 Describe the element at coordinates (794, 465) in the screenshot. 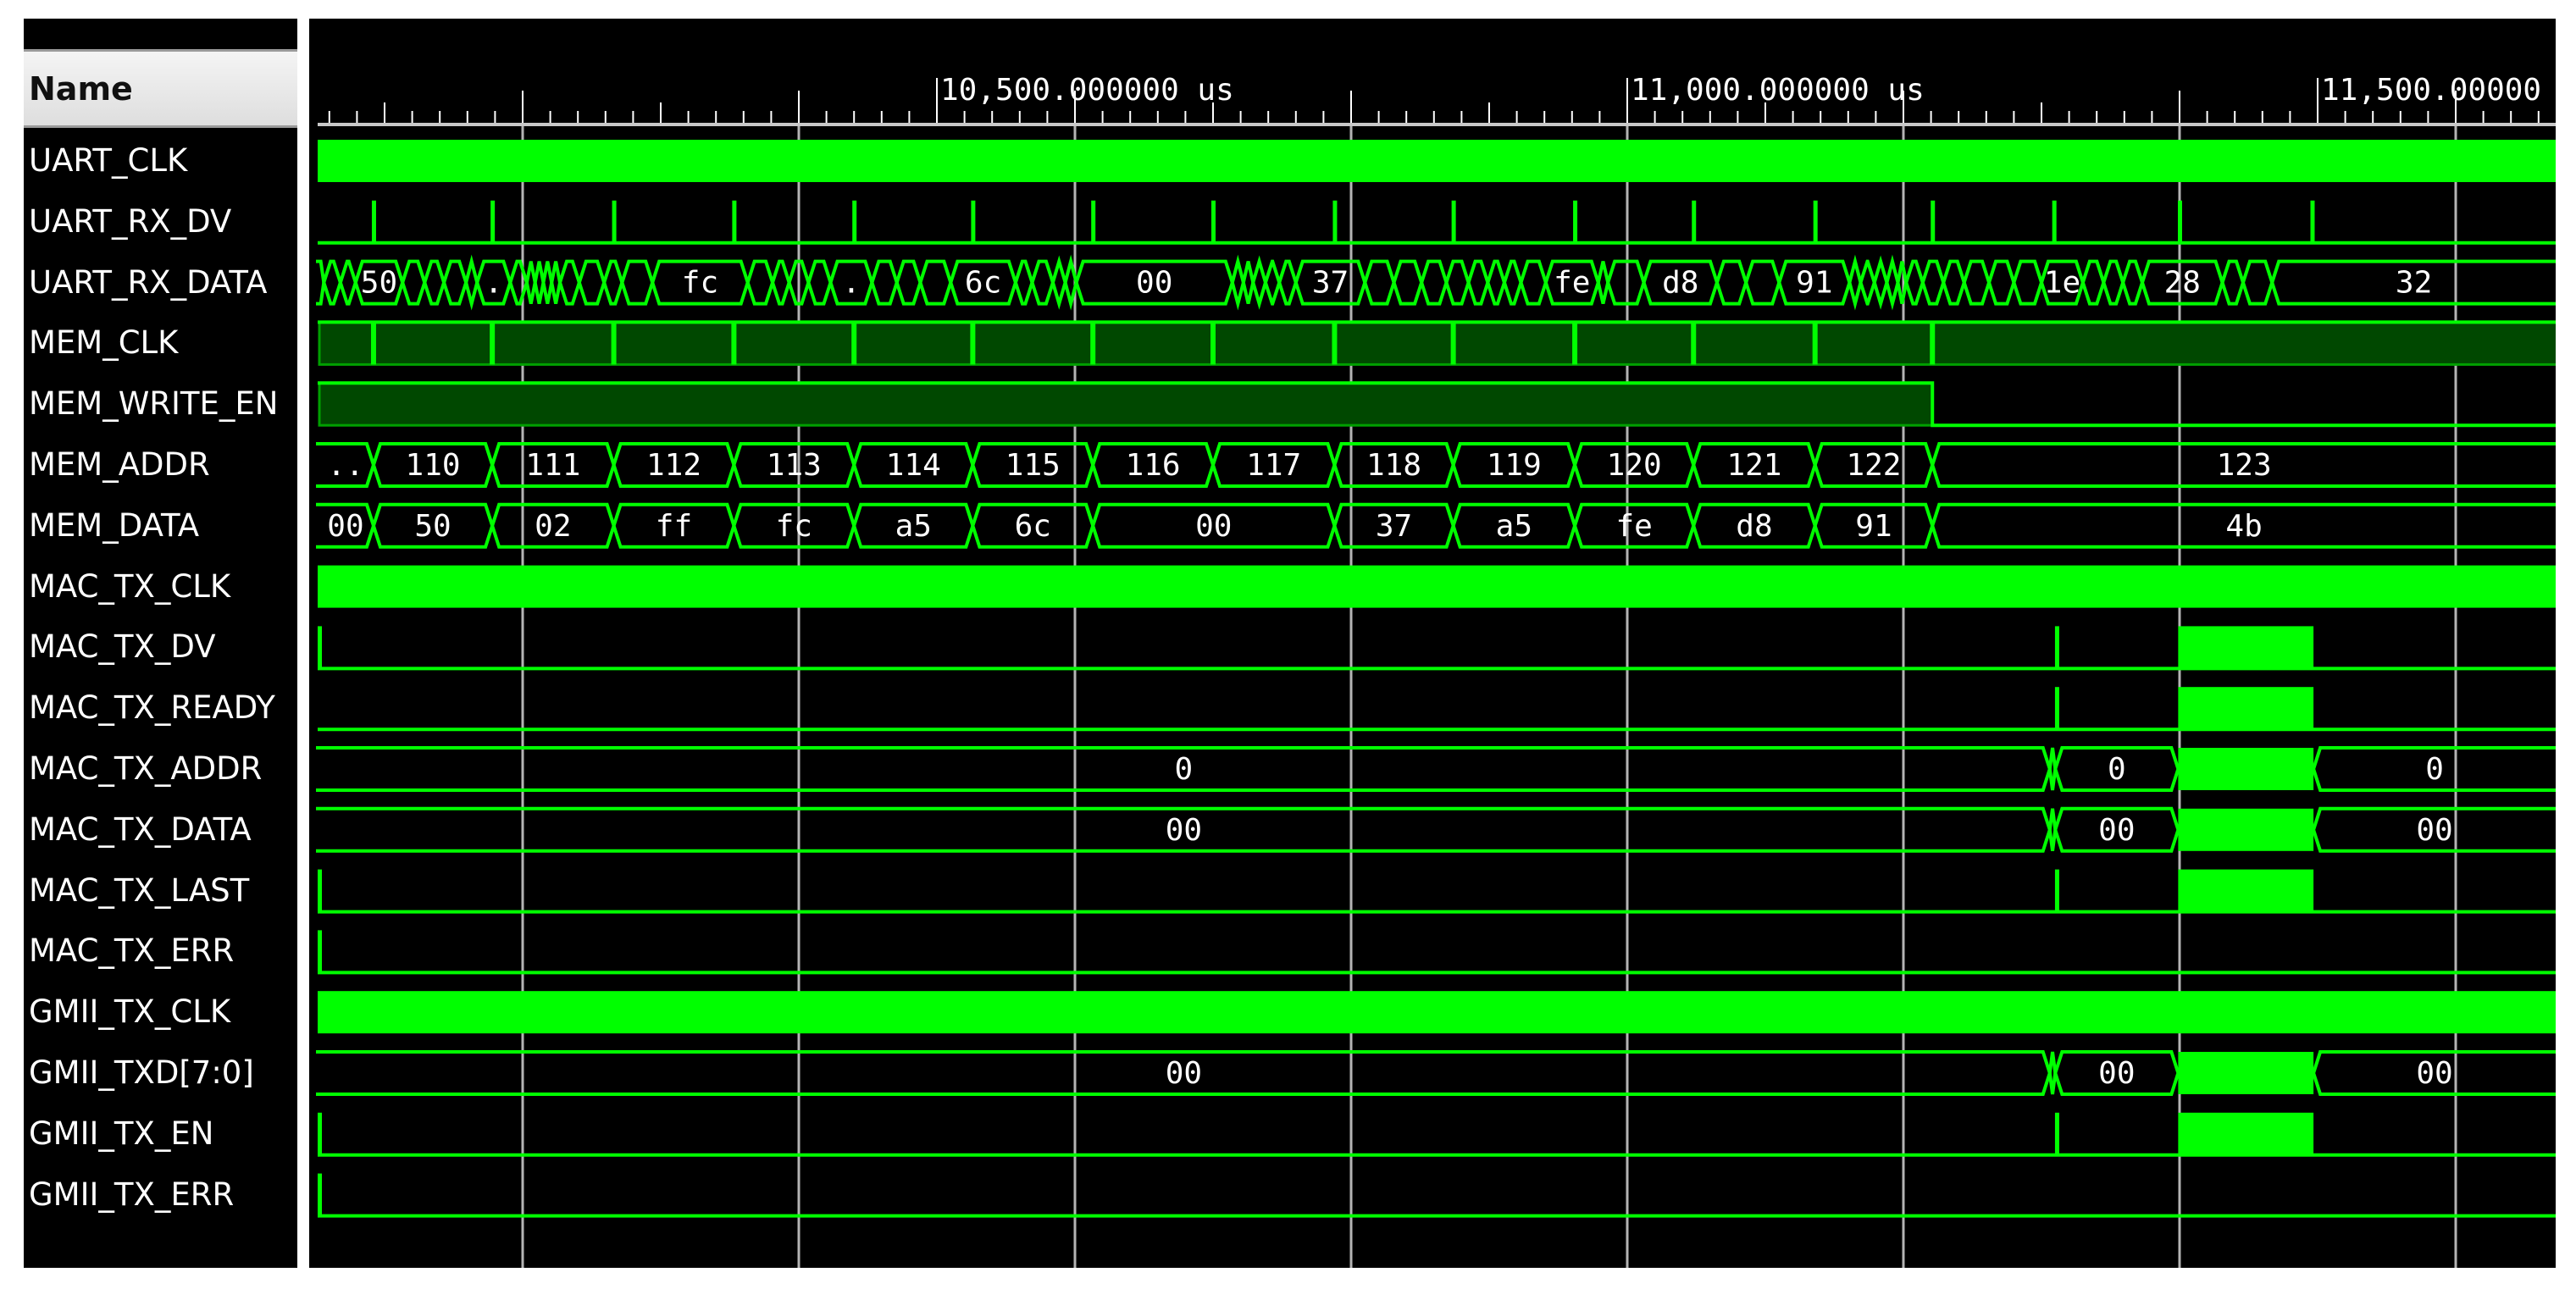

I see `bus-value-label: 113` at that location.